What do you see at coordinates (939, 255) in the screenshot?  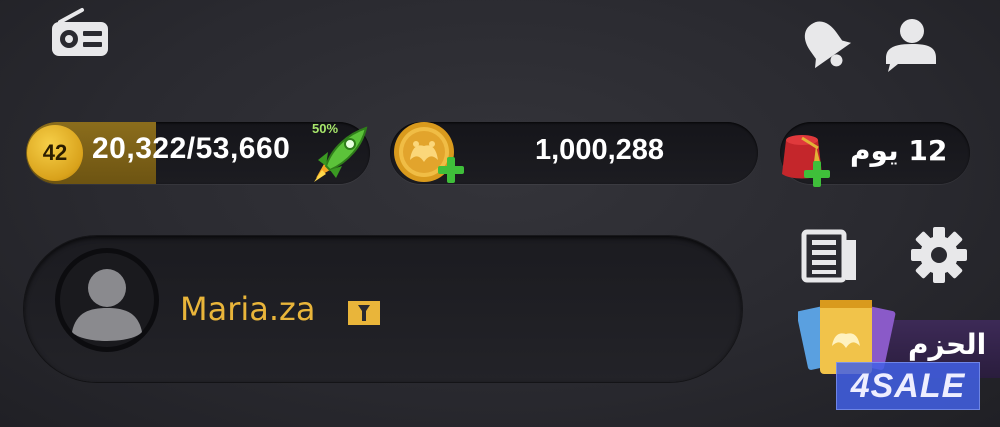 I see `gear-icon` at bounding box center [939, 255].